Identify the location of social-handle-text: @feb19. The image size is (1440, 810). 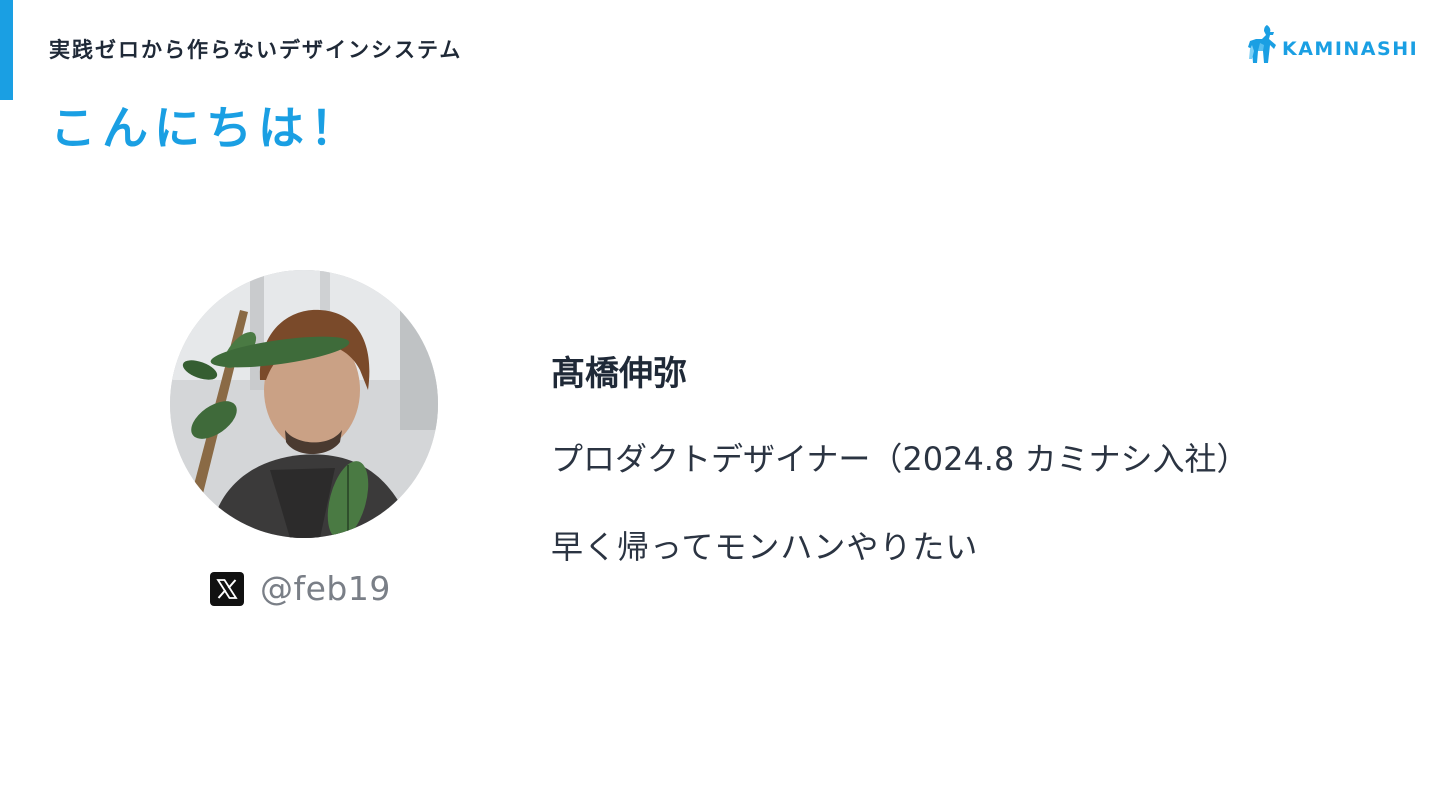
(325, 588).